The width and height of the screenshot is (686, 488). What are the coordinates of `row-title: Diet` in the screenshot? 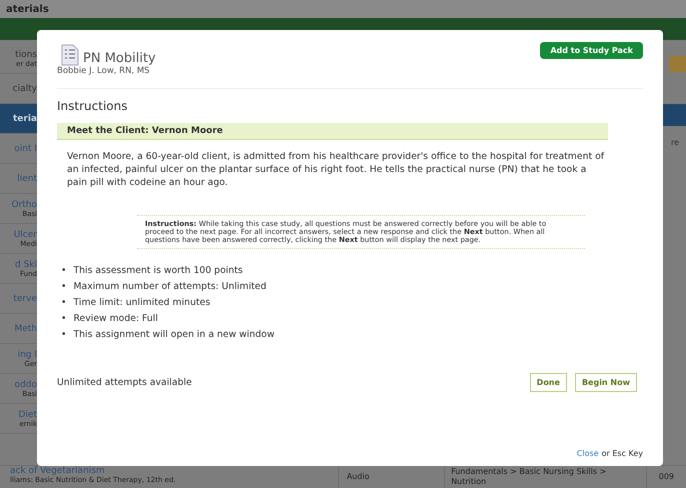 It's located at (27, 415).